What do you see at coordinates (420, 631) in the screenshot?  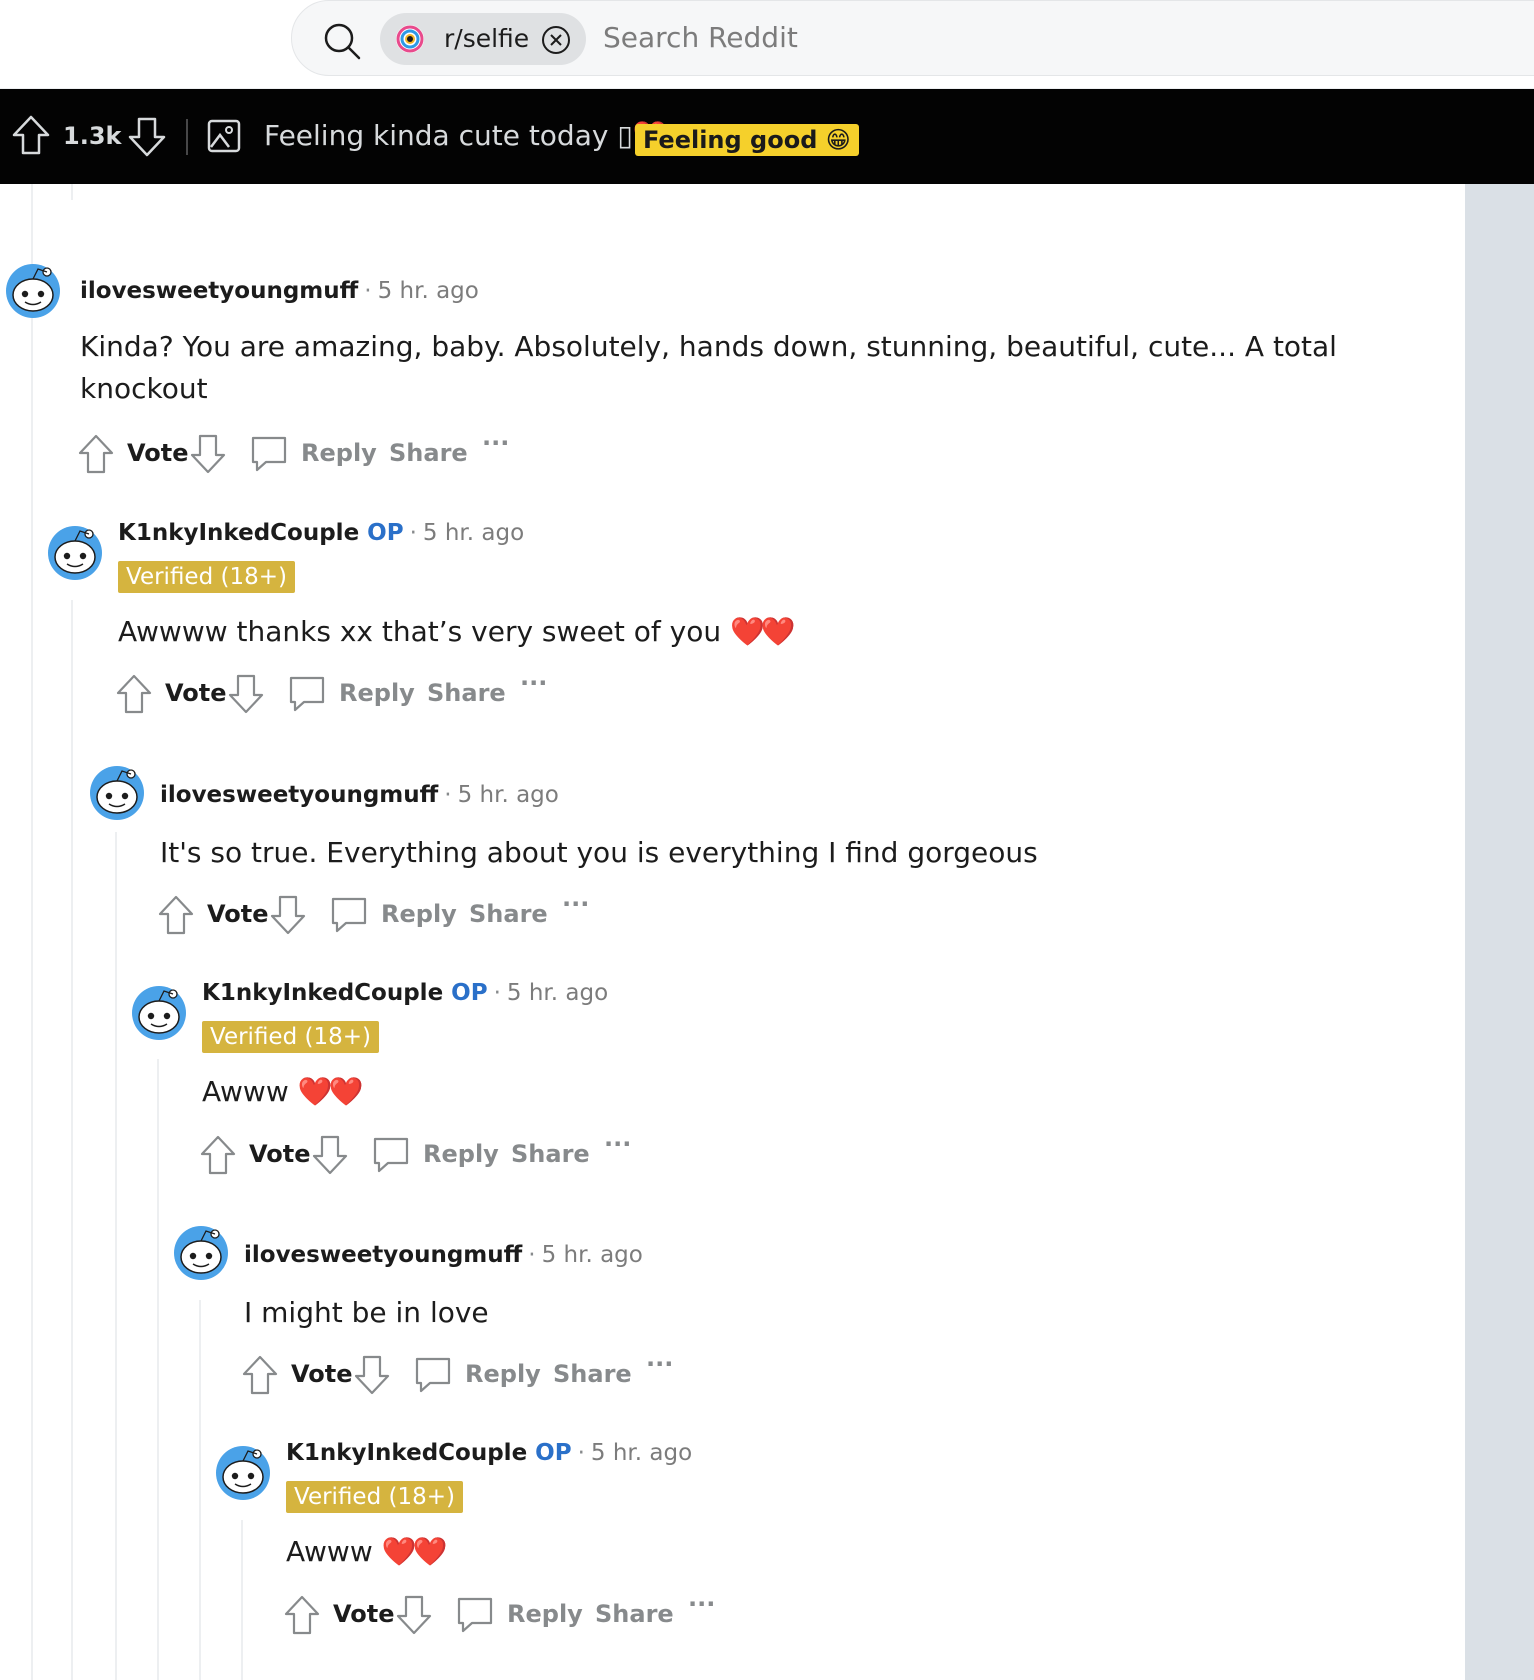 I see `comment-text: Awwww thanks xx that’s very sweet of you` at bounding box center [420, 631].